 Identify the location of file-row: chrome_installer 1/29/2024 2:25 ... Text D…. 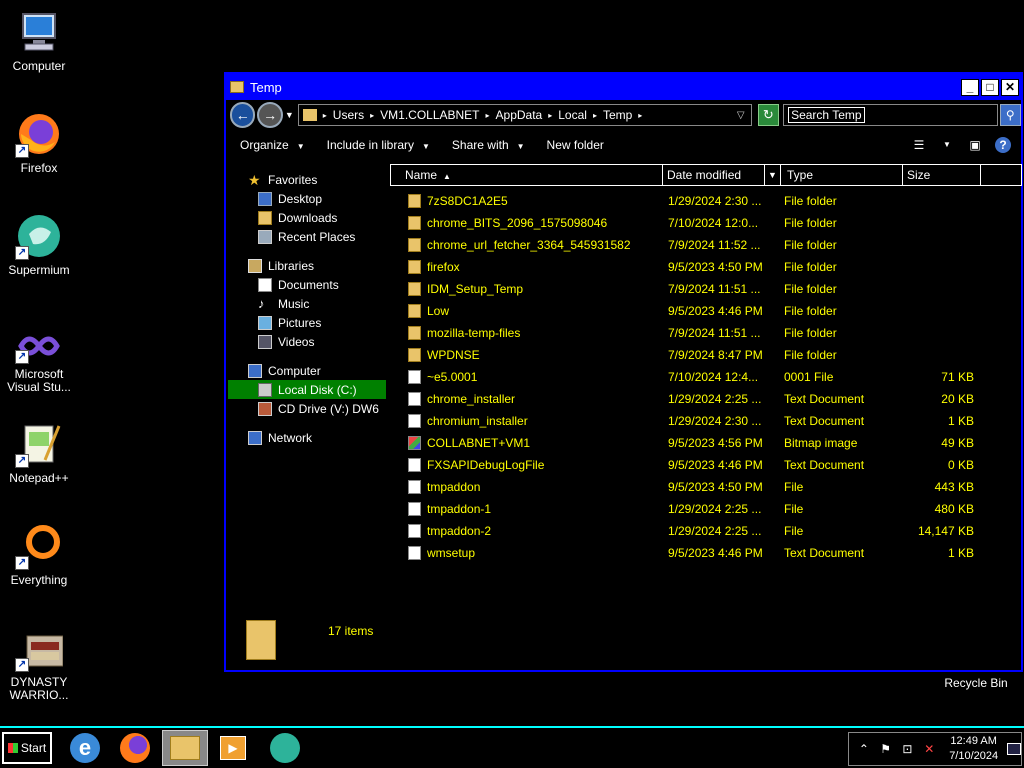
(706, 399).